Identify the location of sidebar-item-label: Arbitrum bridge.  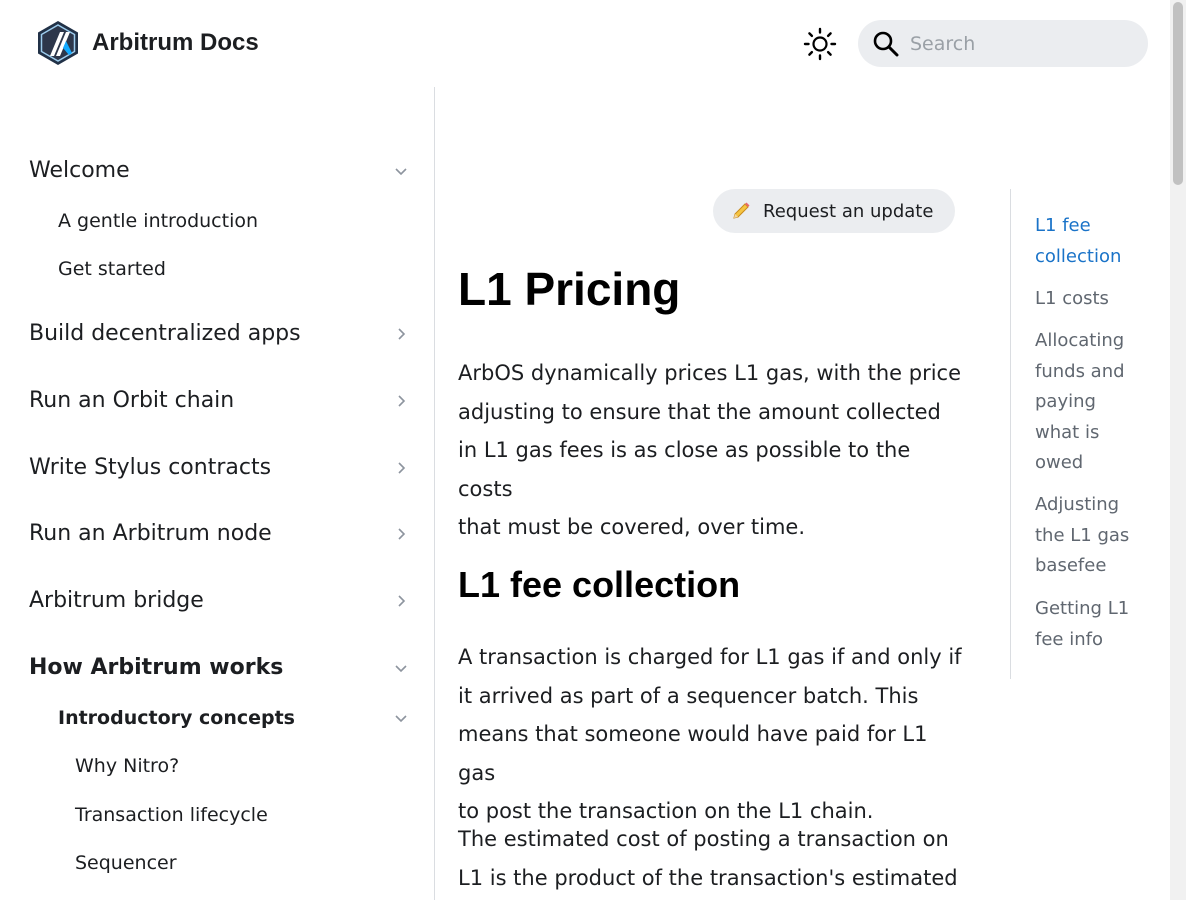
(116, 600).